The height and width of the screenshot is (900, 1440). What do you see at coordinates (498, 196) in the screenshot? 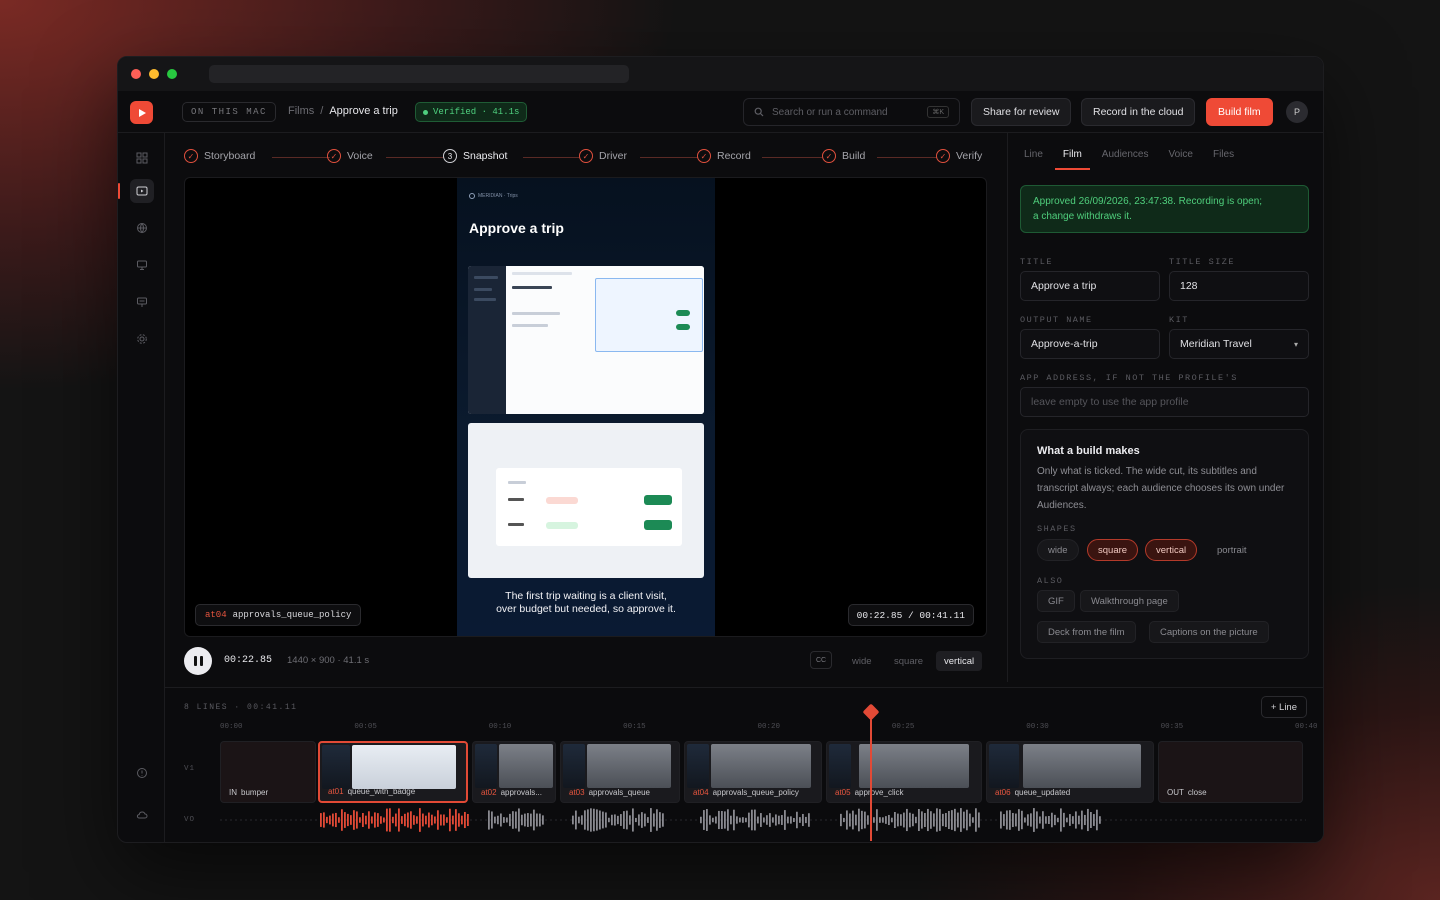
I see `brand-label: MERIDIAN · Trips` at bounding box center [498, 196].